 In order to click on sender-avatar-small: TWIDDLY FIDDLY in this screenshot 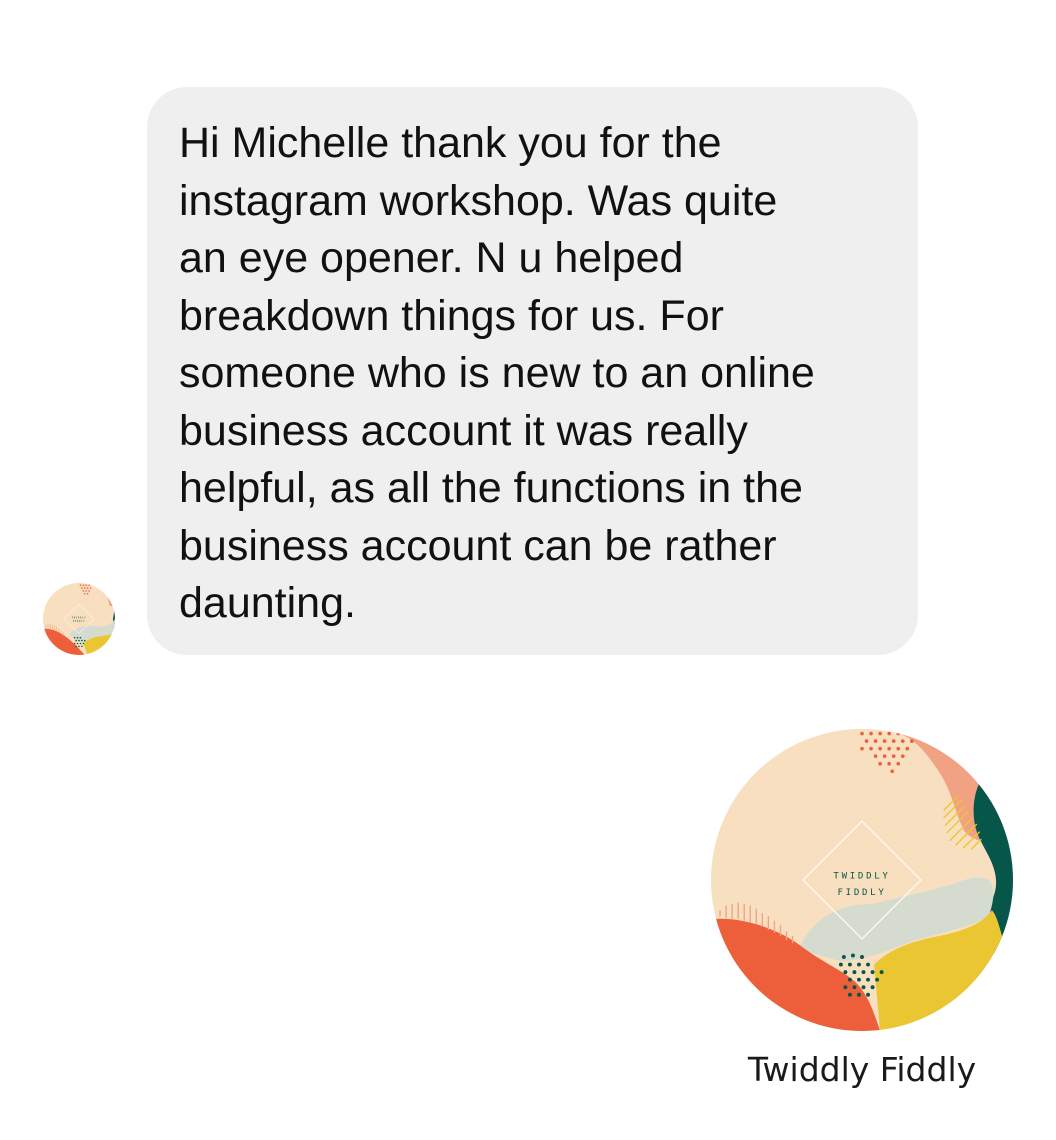, I will do `click(79, 619)`.